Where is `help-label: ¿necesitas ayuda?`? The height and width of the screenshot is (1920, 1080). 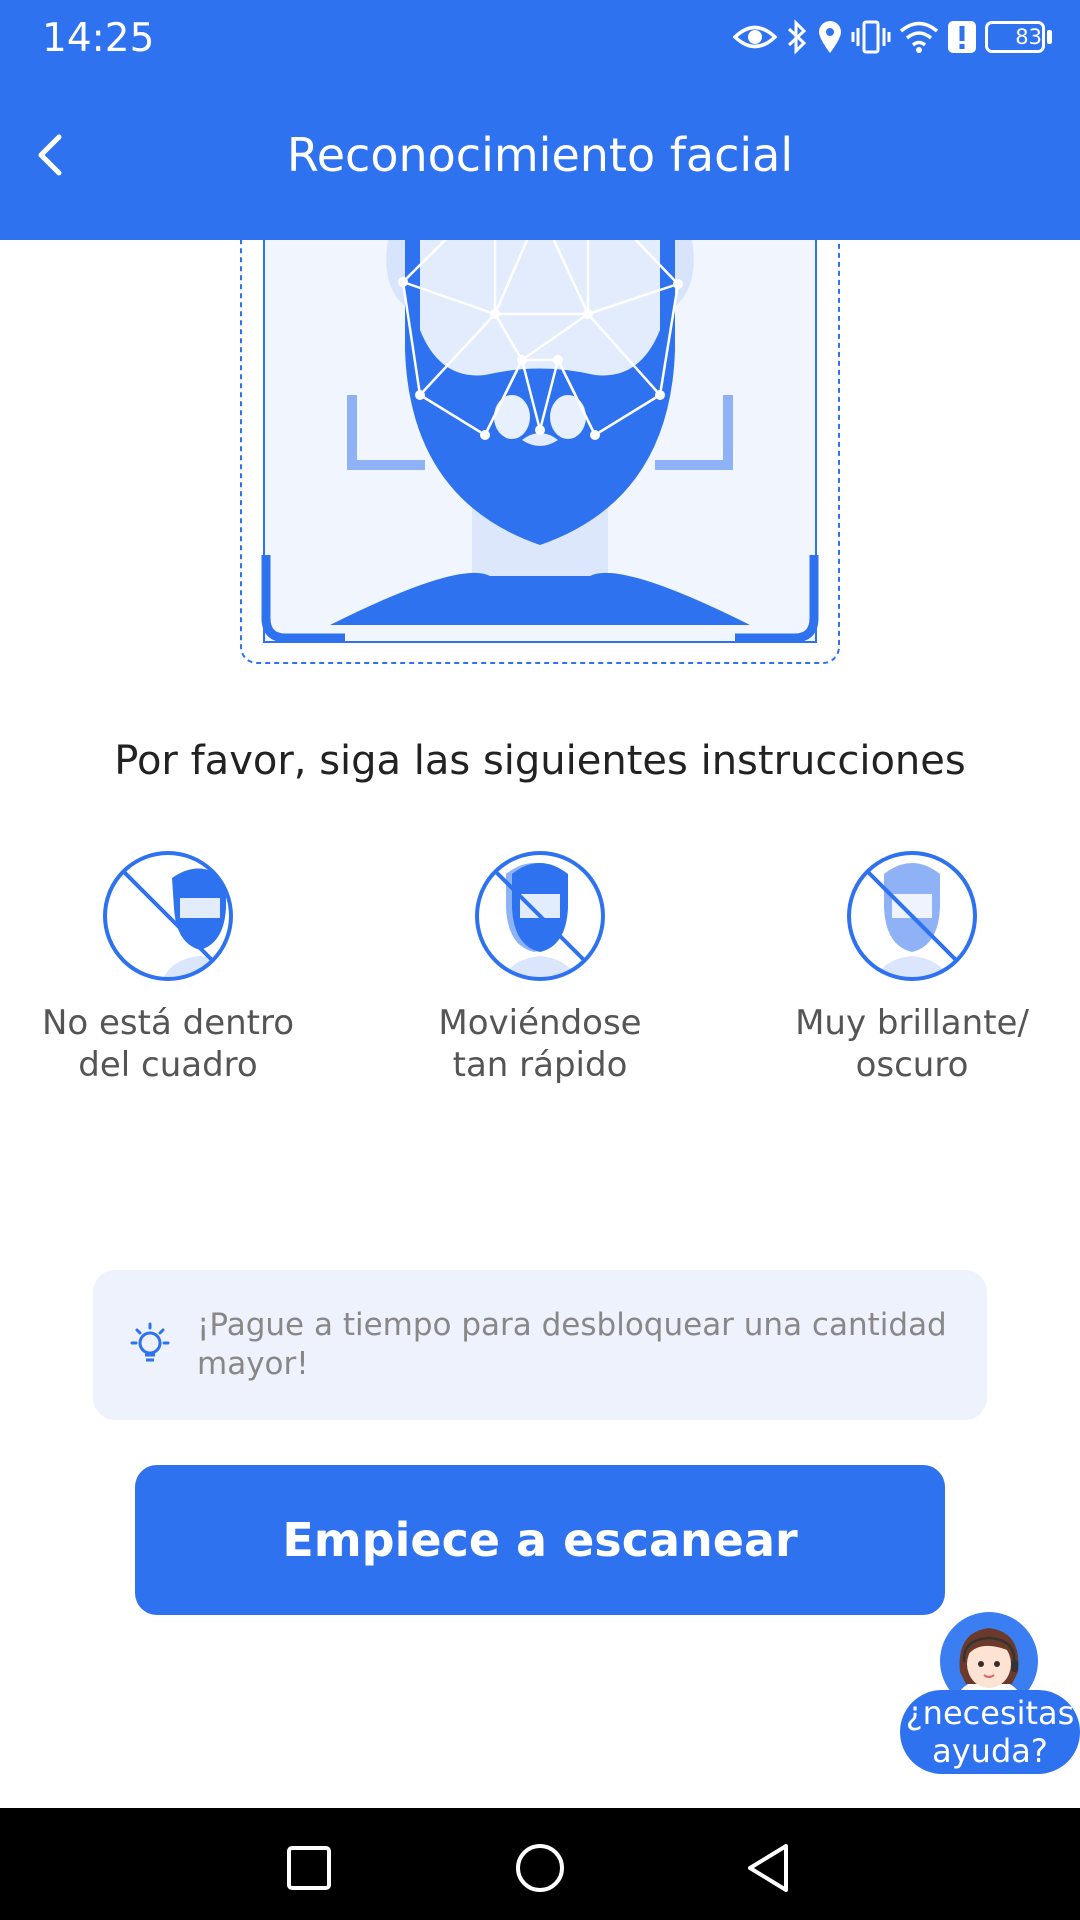 help-label: ¿necesitas ayuda? is located at coordinates (990, 1732).